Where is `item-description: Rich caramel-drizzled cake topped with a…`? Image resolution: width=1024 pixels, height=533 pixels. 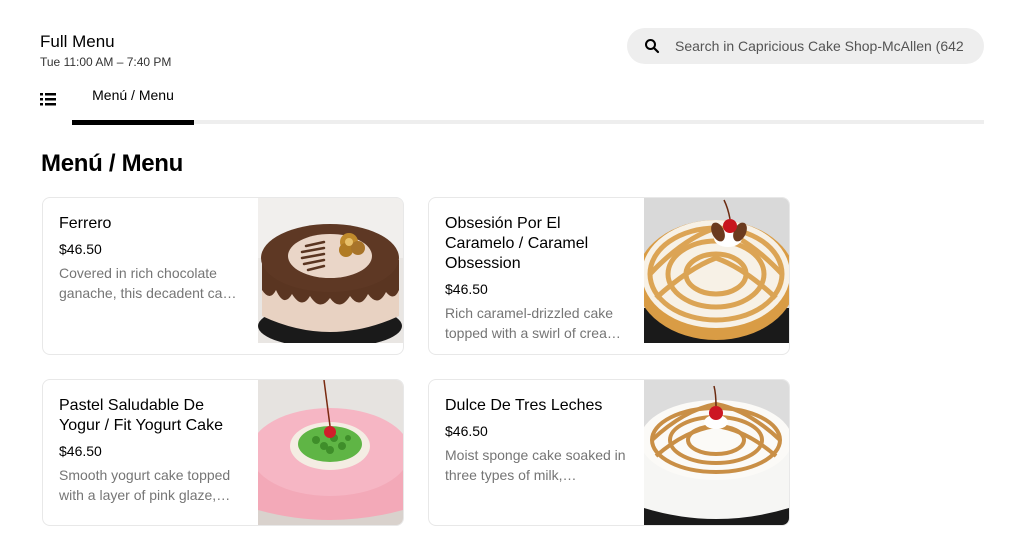 item-description: Rich caramel-drizzled cake topped with a… is located at coordinates (532, 323).